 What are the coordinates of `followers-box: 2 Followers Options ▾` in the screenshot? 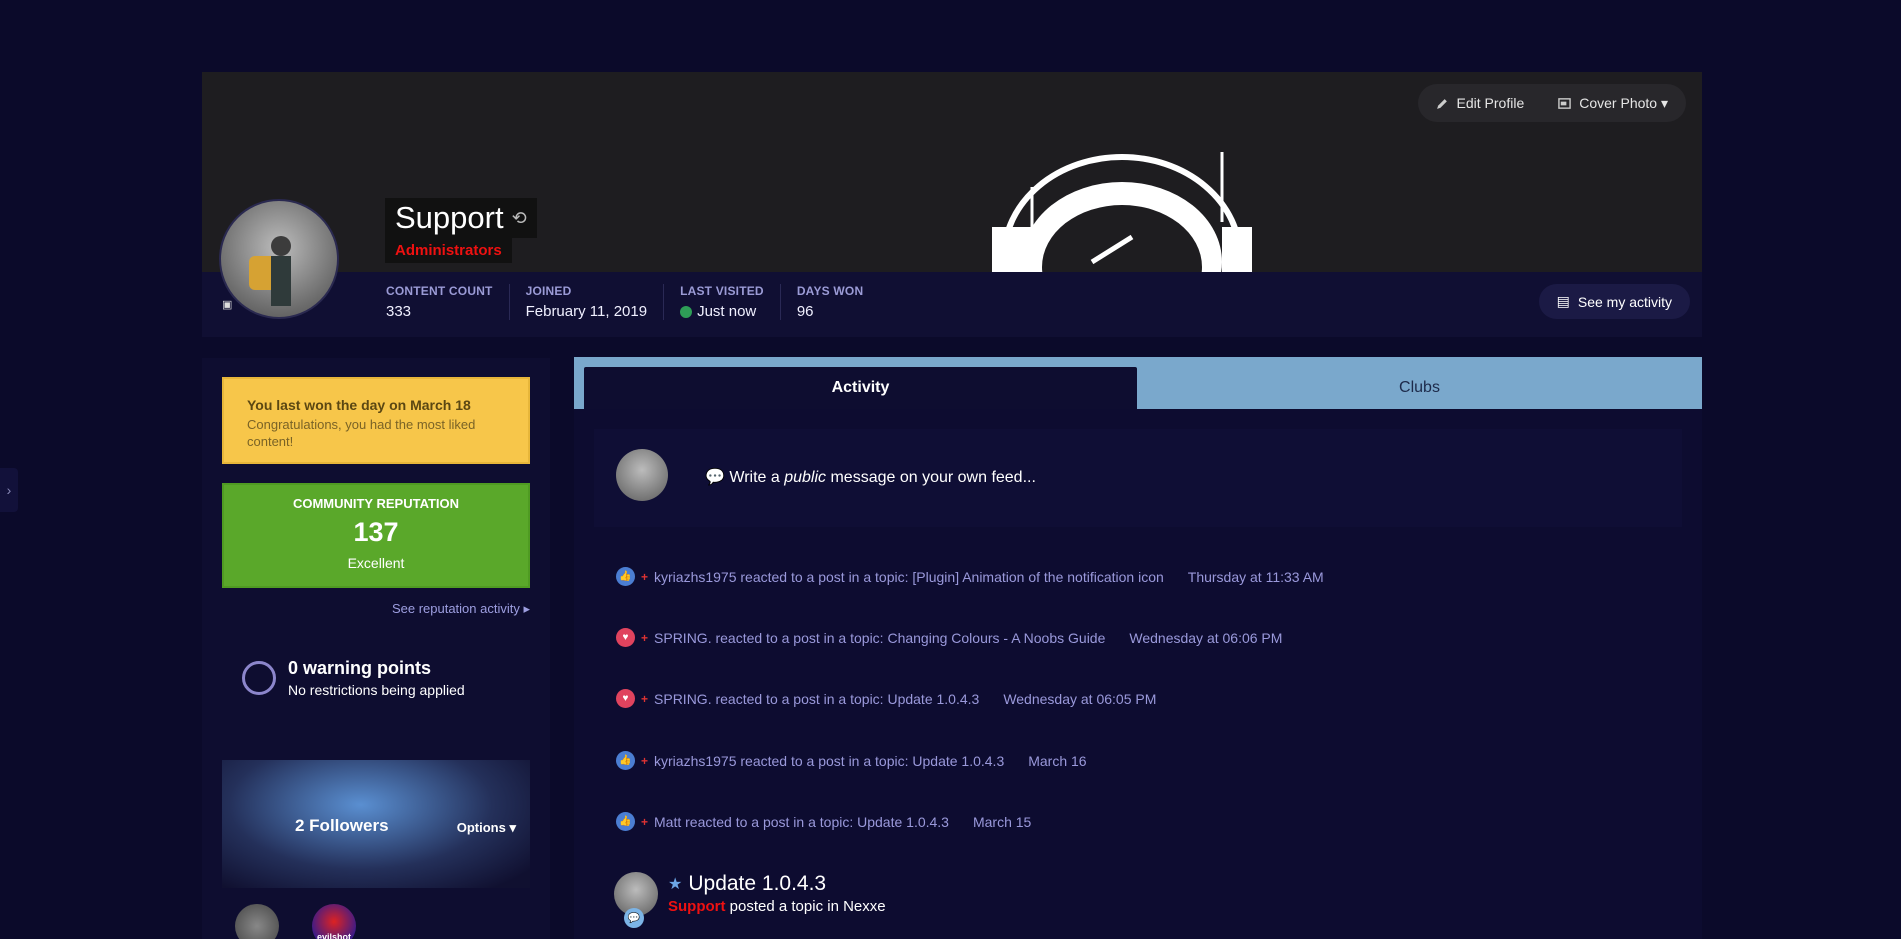 It's located at (376, 824).